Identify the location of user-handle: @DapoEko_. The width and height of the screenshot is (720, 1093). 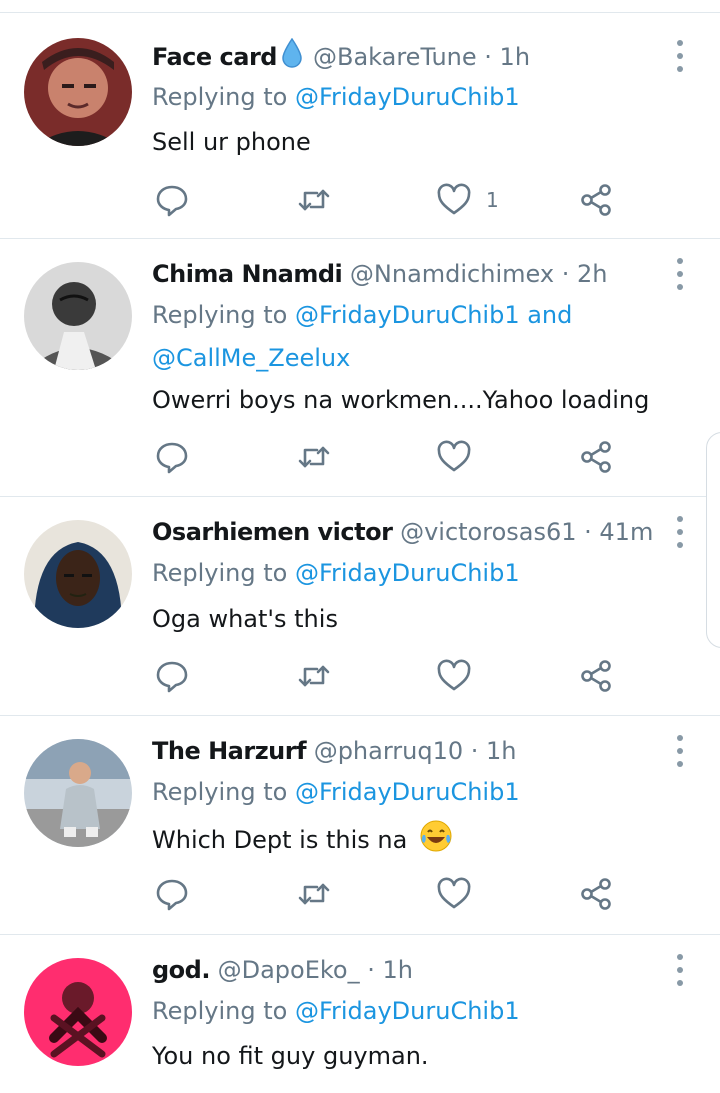
(289, 970).